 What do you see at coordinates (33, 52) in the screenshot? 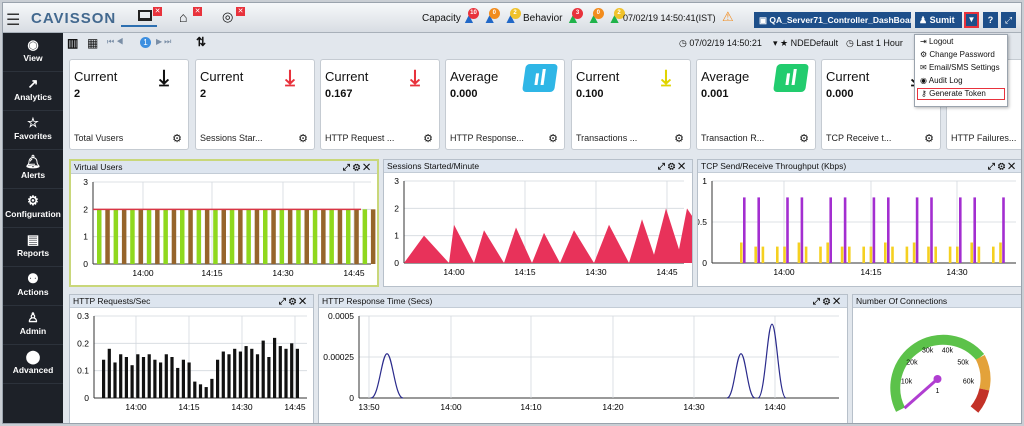
I see `sidebar-item-view: ◉ View` at bounding box center [33, 52].